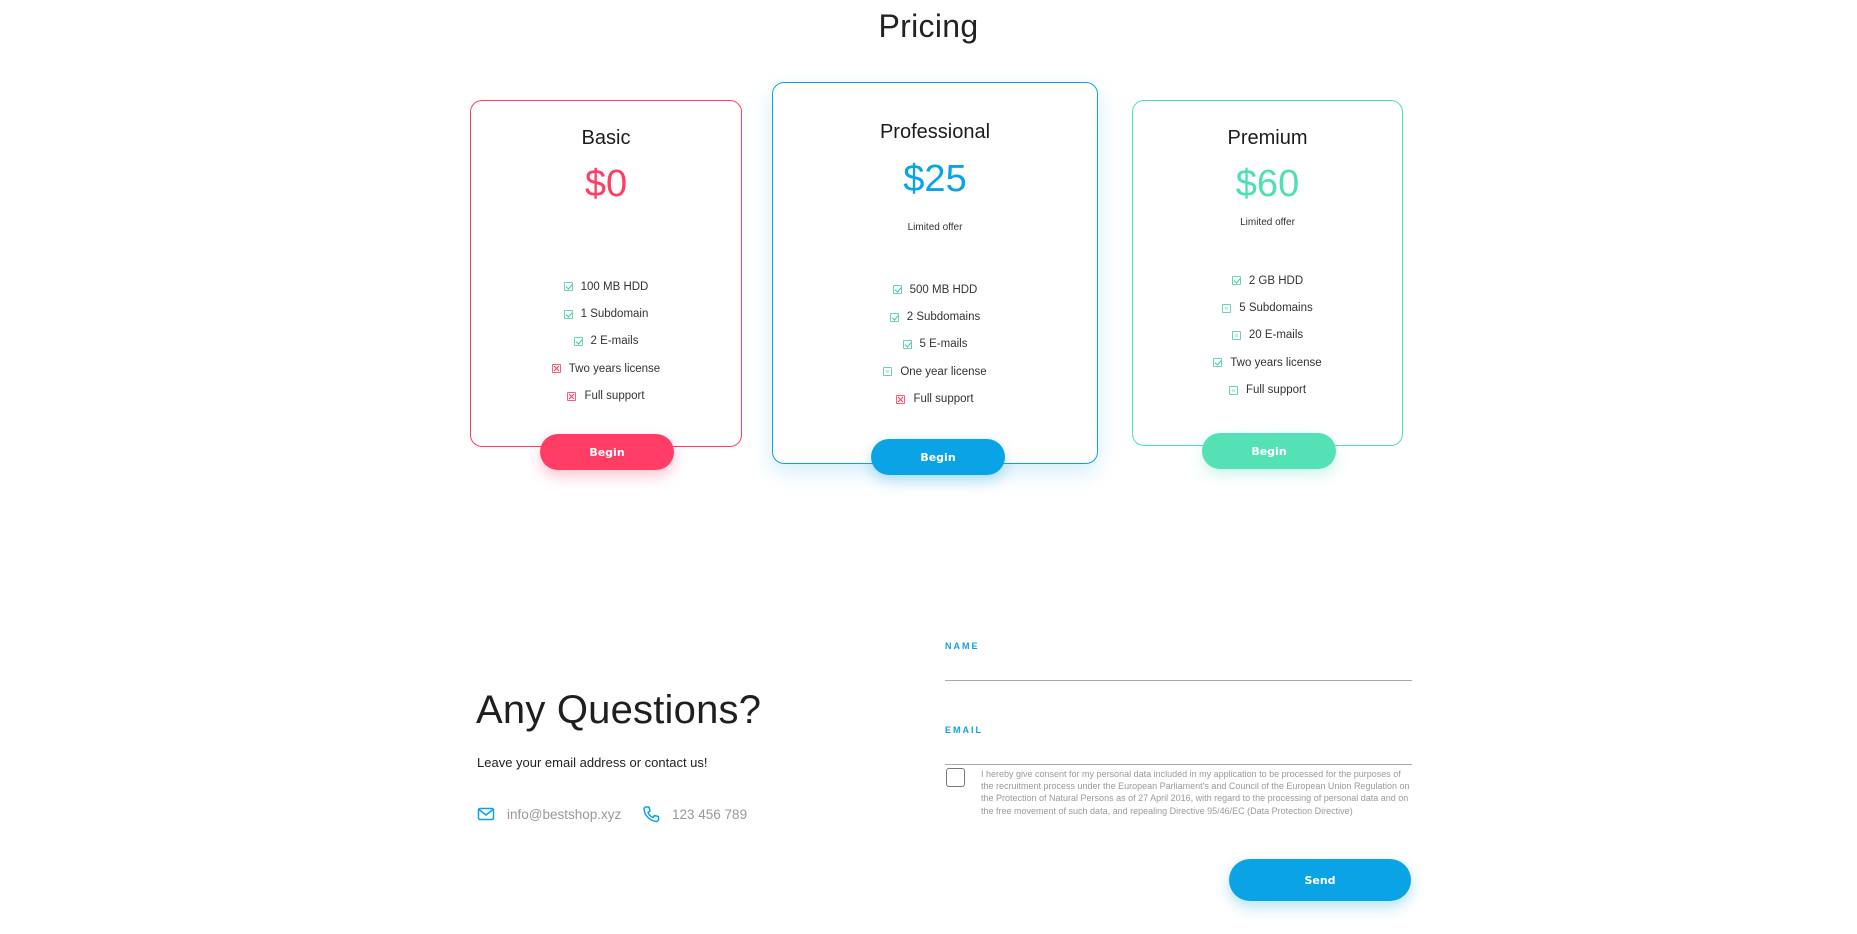  What do you see at coordinates (651, 814) in the screenshot?
I see `phone-icon` at bounding box center [651, 814].